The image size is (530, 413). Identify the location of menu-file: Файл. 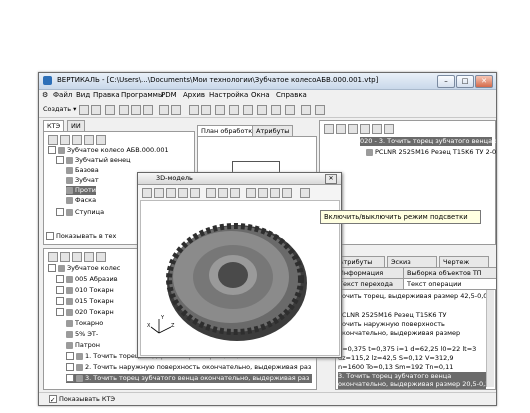
(62, 95).